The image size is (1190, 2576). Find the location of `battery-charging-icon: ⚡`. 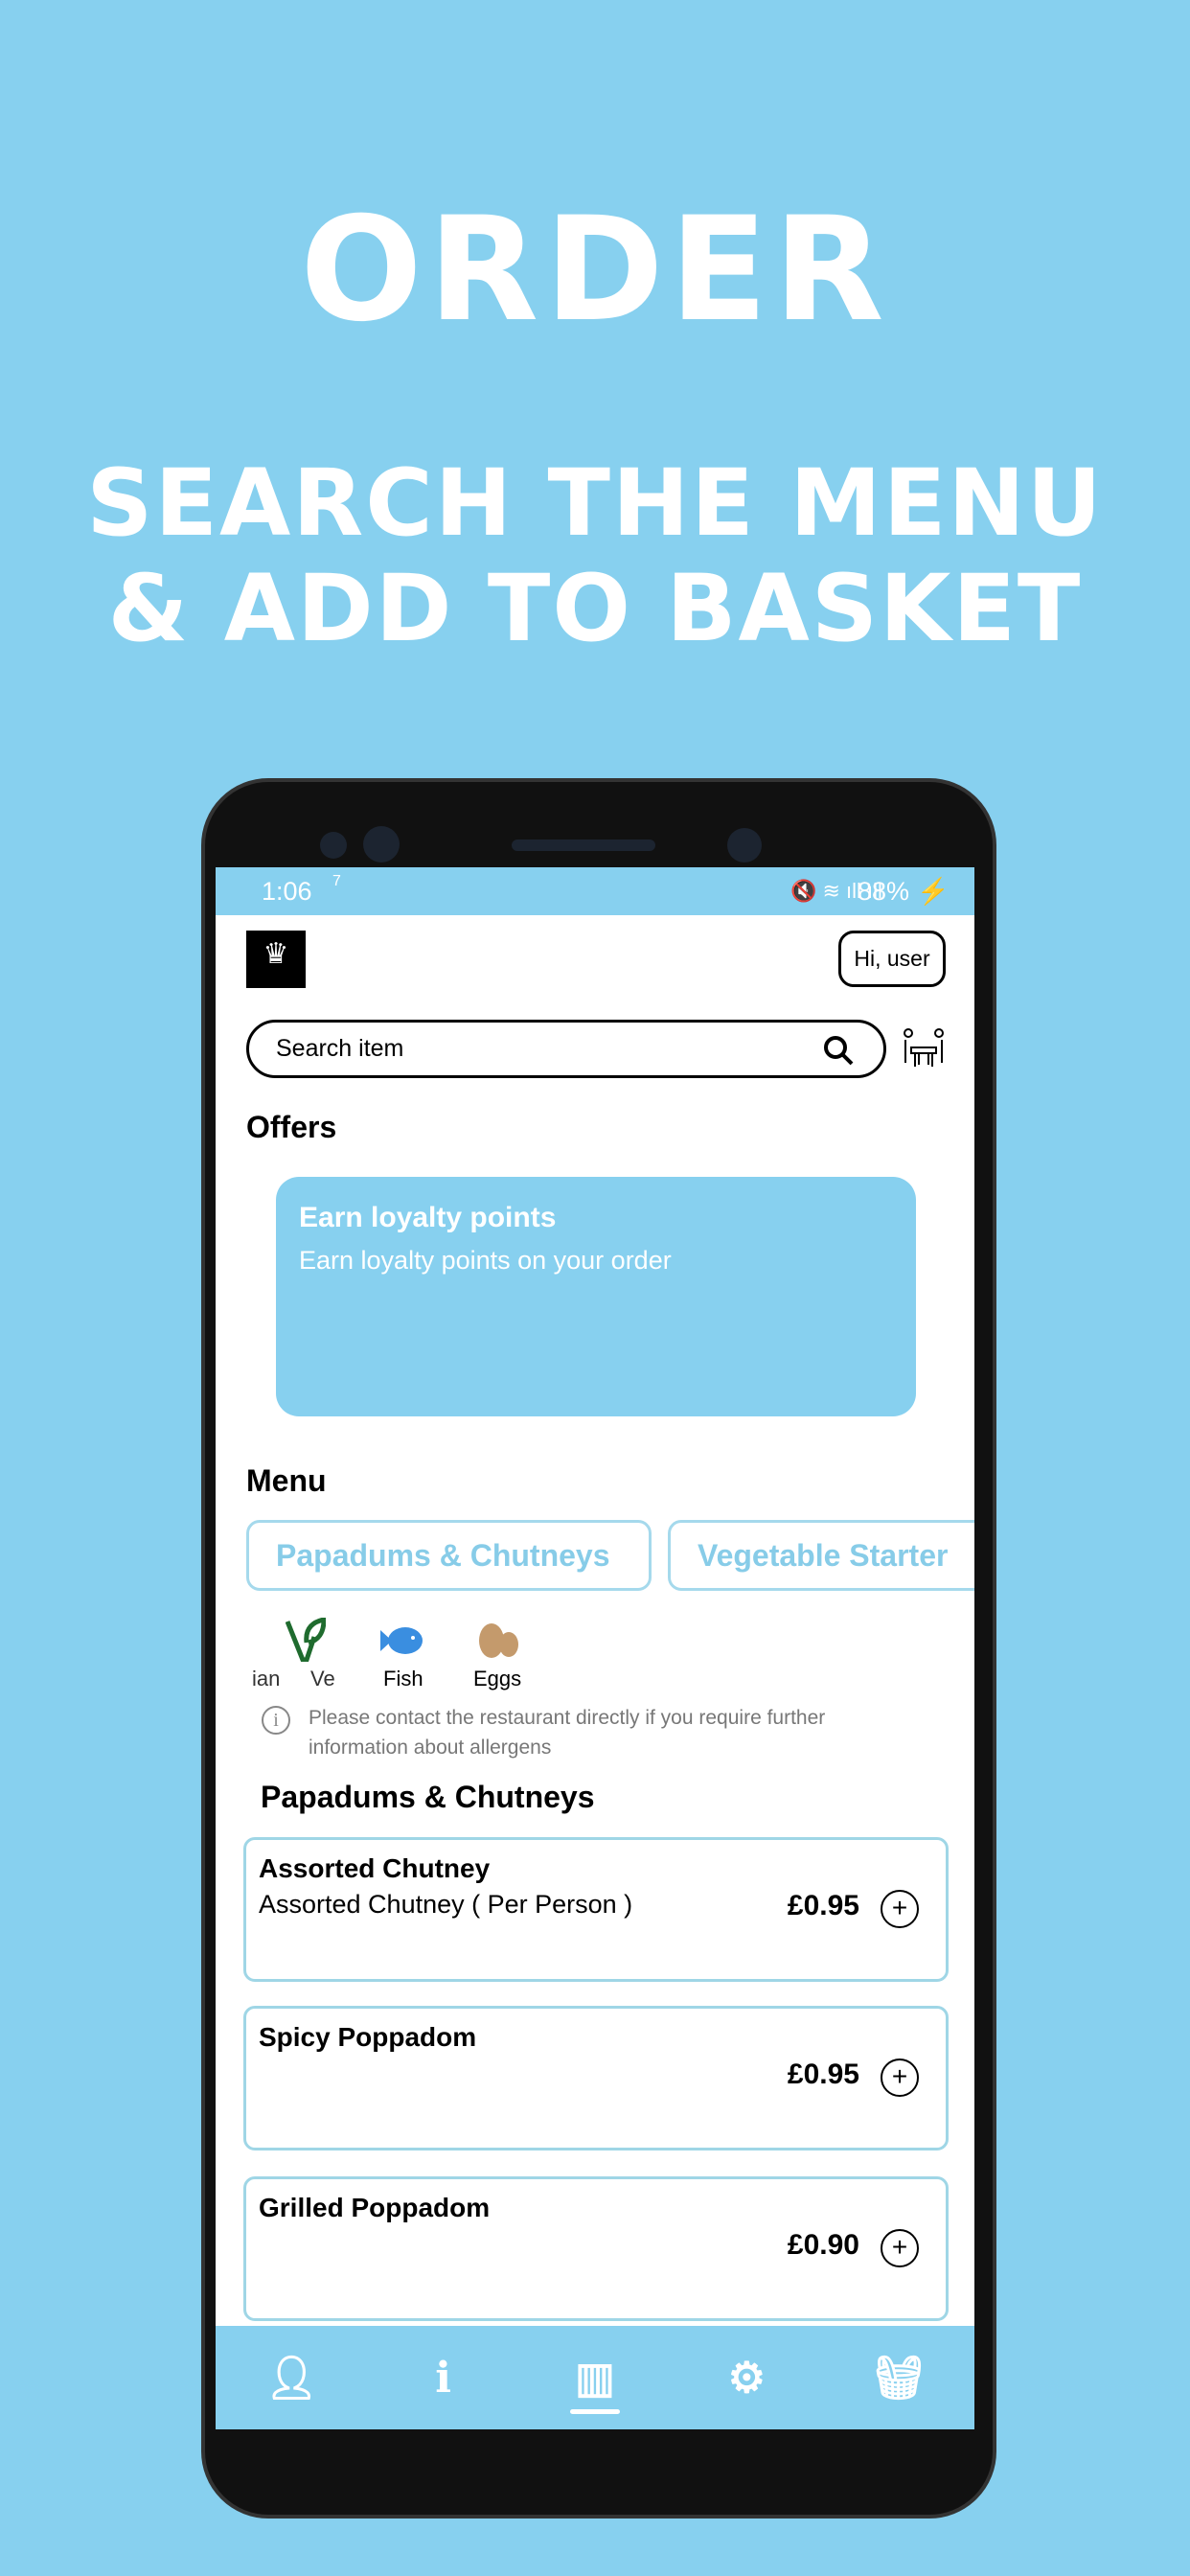

battery-charging-icon: ⚡ is located at coordinates (934, 891).